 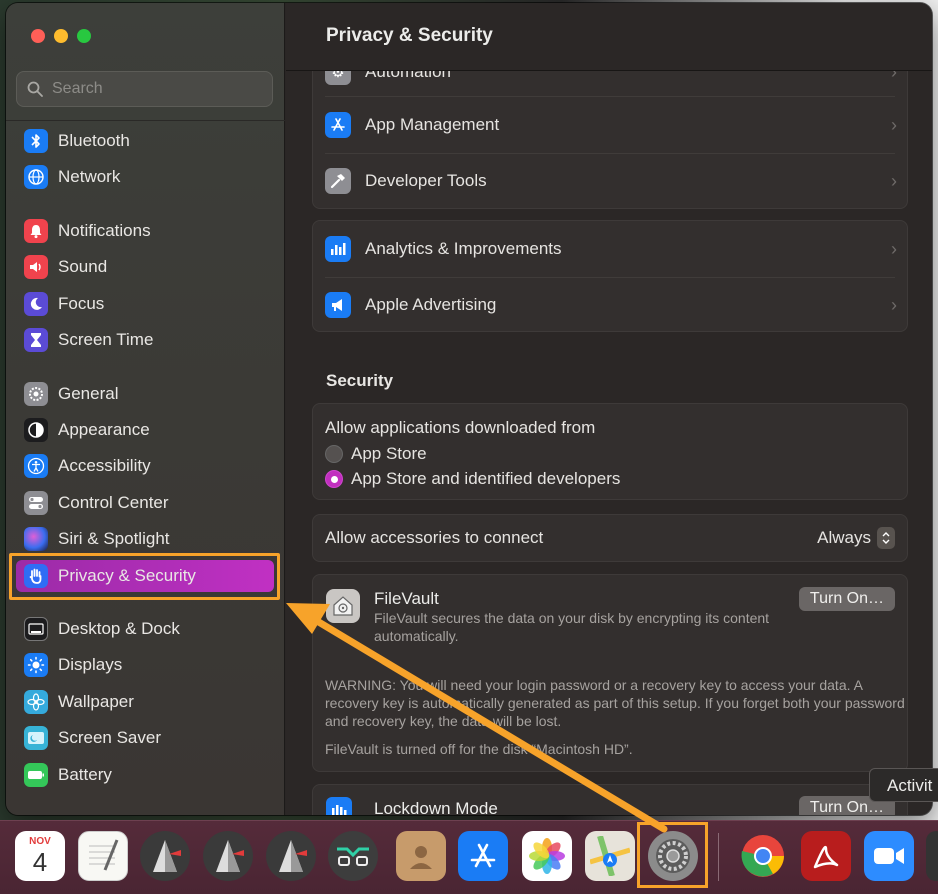 What do you see at coordinates (145, 775) in the screenshot?
I see `sidebar-item-battery: Battery` at bounding box center [145, 775].